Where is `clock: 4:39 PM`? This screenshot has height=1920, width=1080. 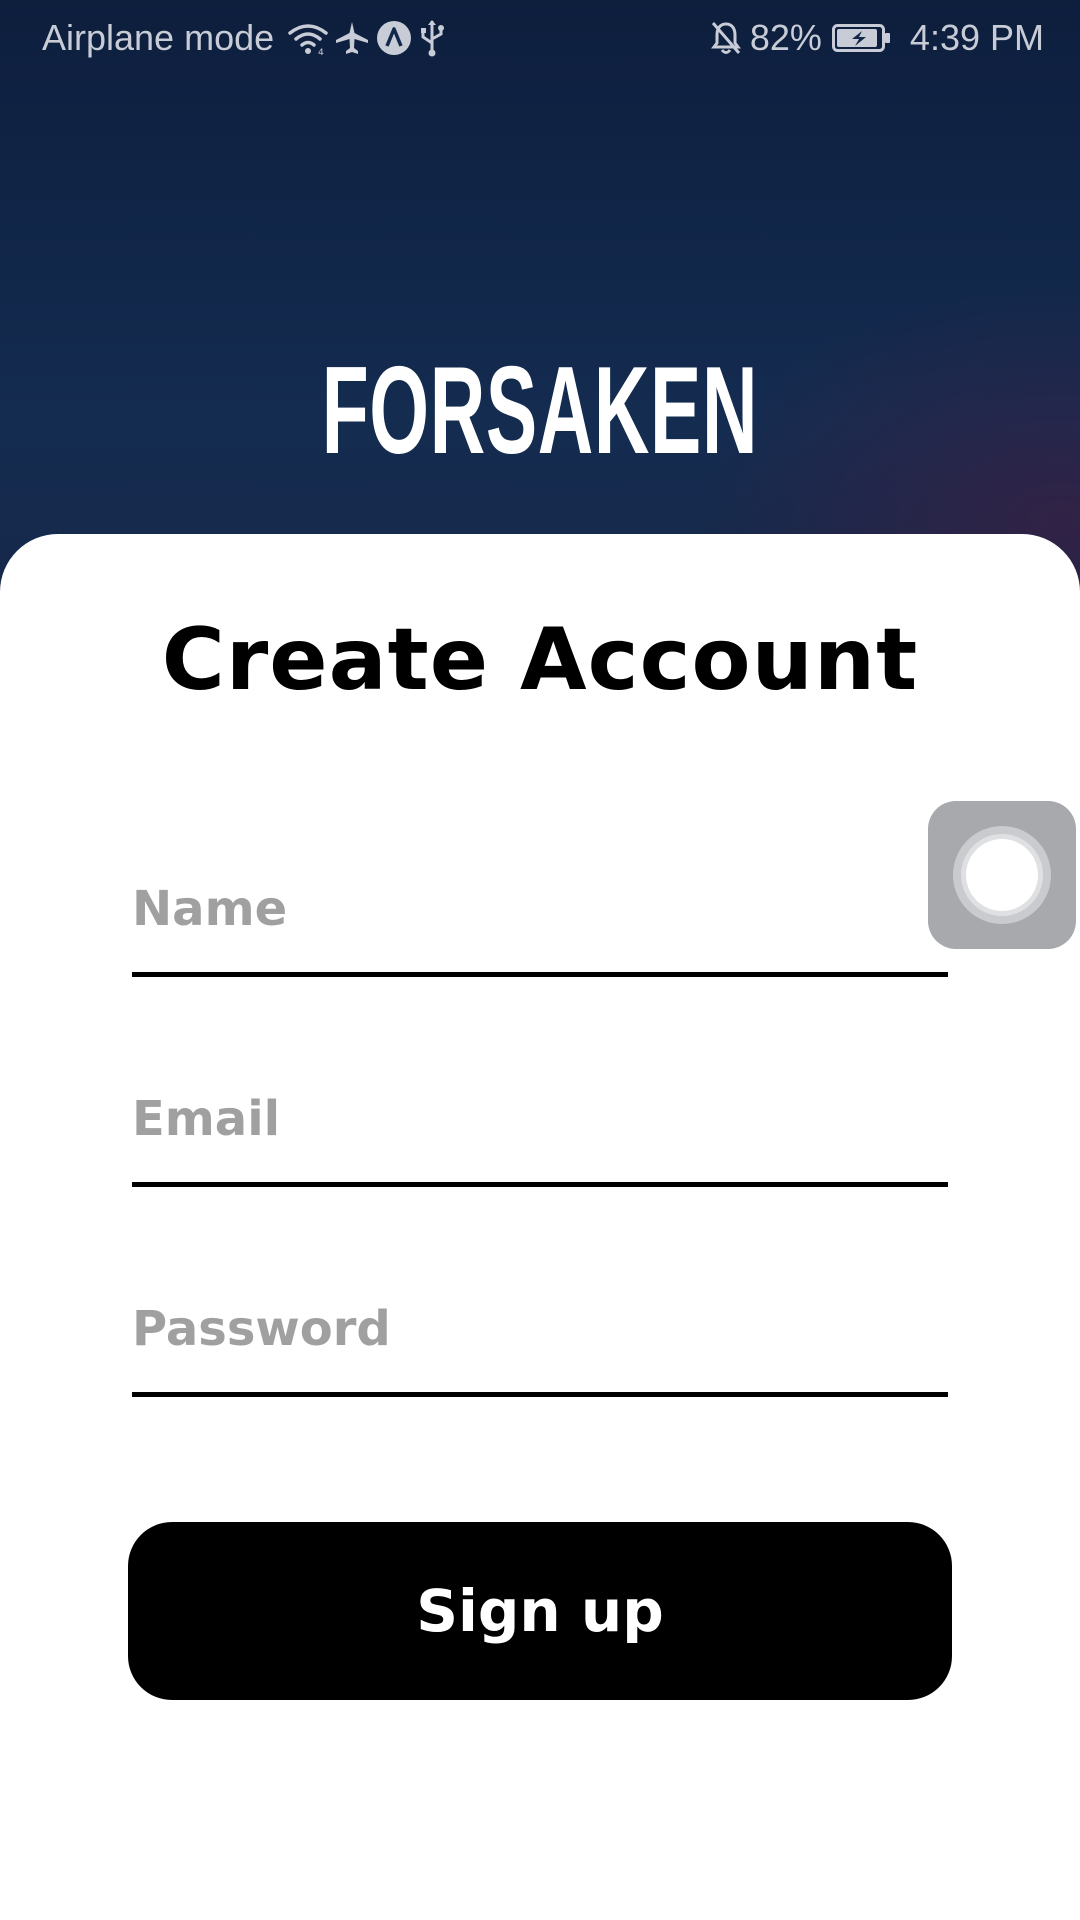
clock: 4:39 PM is located at coordinates (976, 37).